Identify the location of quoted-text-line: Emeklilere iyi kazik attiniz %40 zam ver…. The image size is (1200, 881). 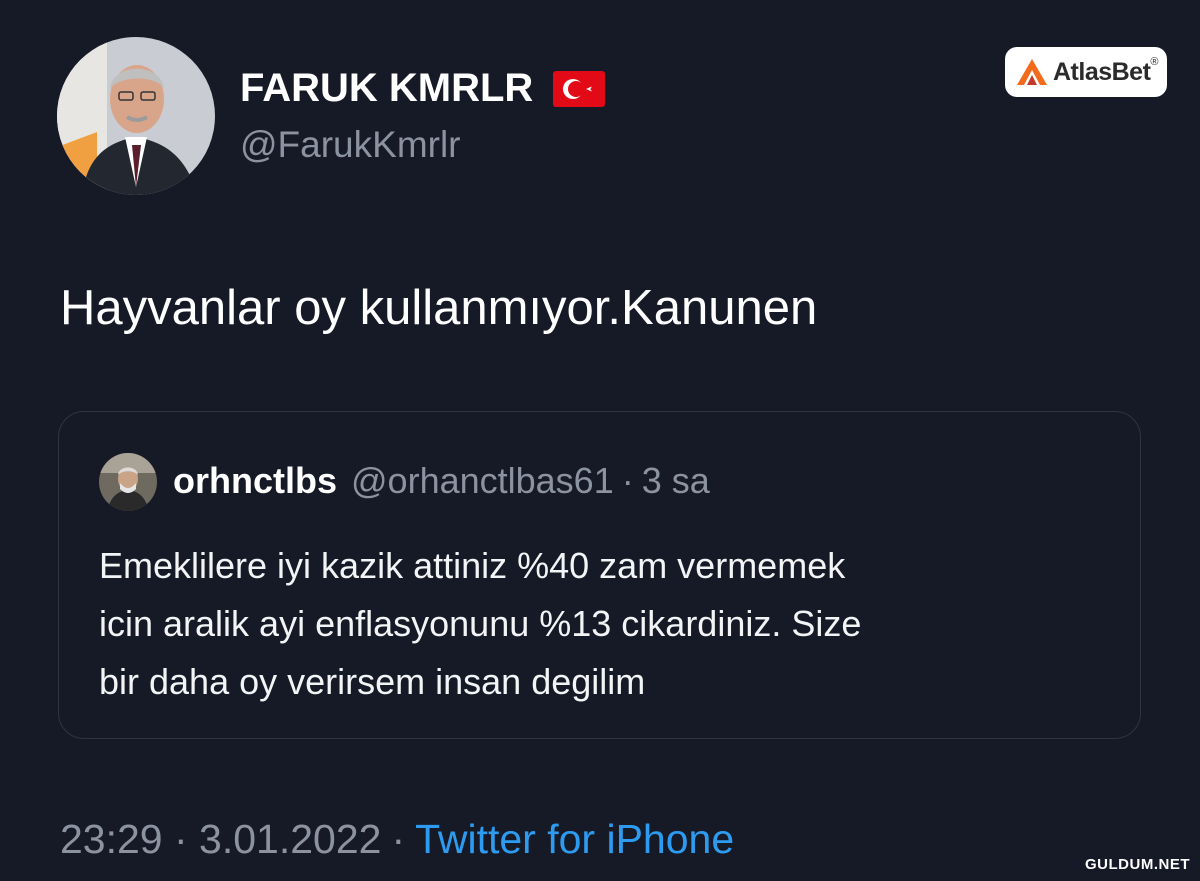
(472, 565).